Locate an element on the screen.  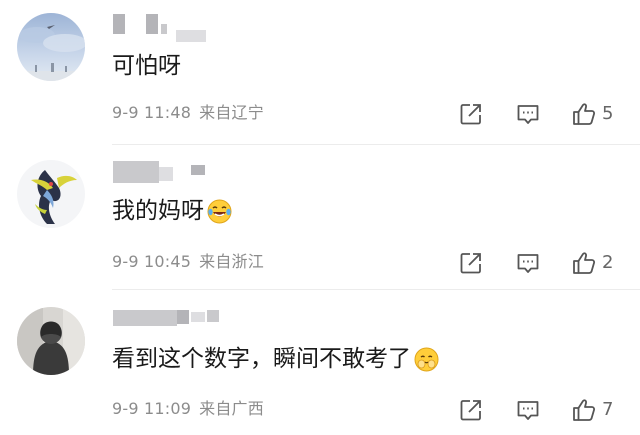
laughing-crying-emoji is located at coordinates (219, 211).